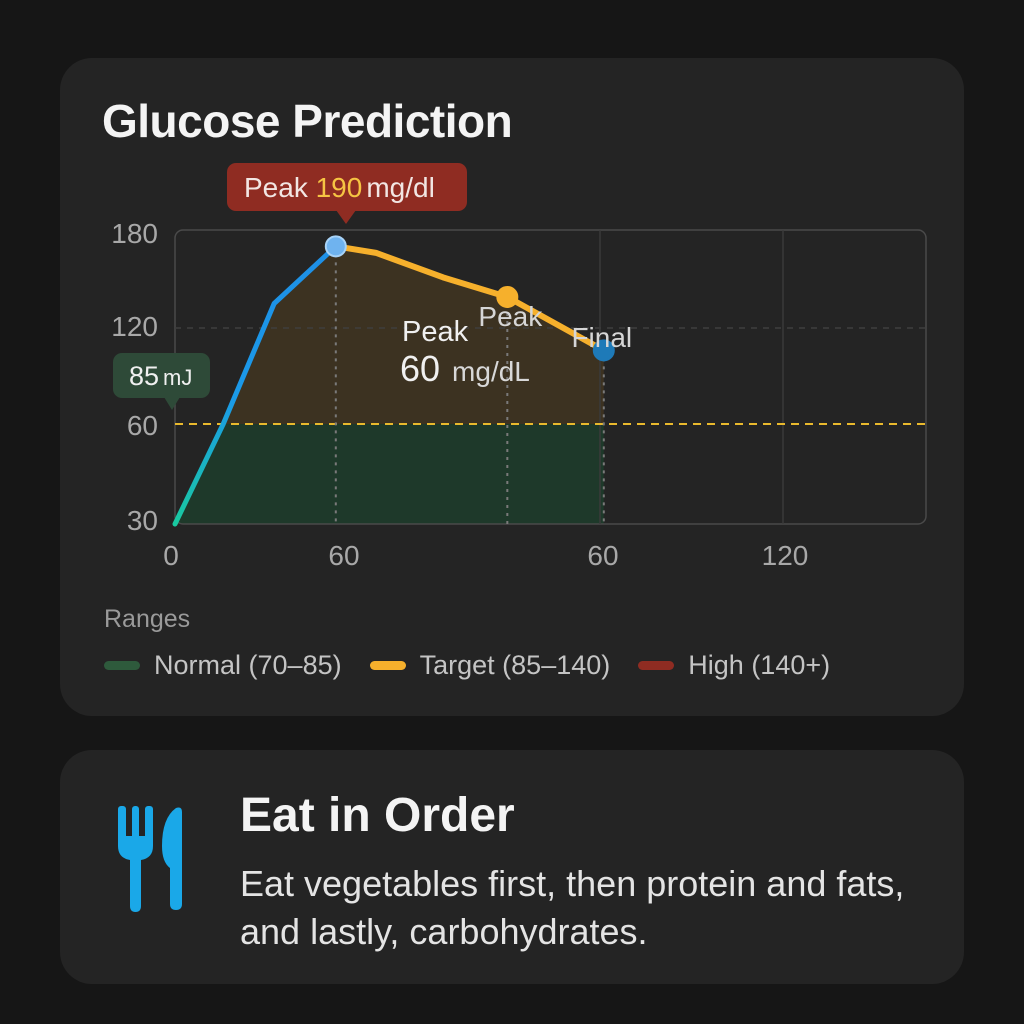 The image size is (1024, 1024). What do you see at coordinates (156, 863) in the screenshot?
I see `fork-knife-icon` at bounding box center [156, 863].